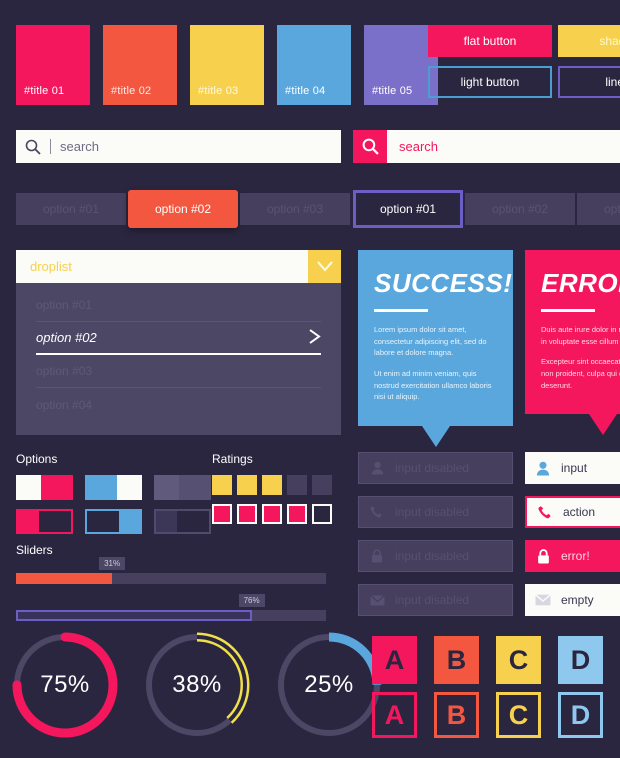 The width and height of the screenshot is (620, 758). I want to click on input-field-error: error!, so click(572, 556).